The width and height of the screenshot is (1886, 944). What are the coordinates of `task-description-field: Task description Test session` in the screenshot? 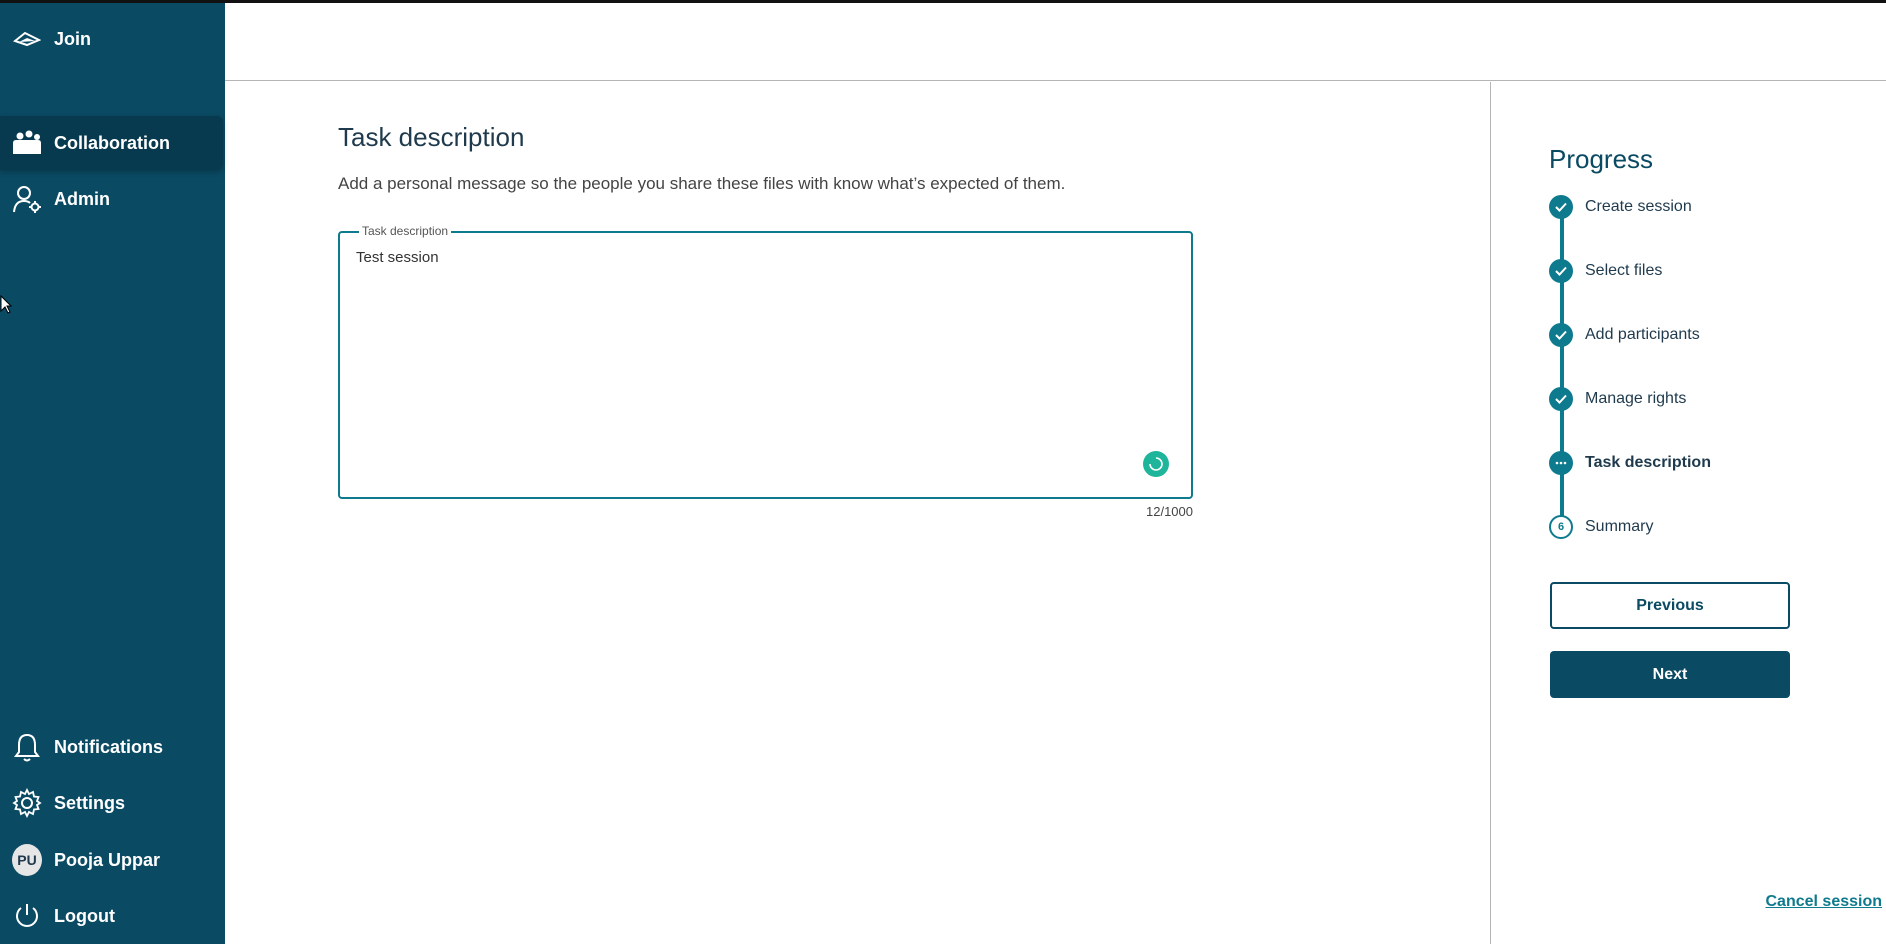 It's located at (765, 361).